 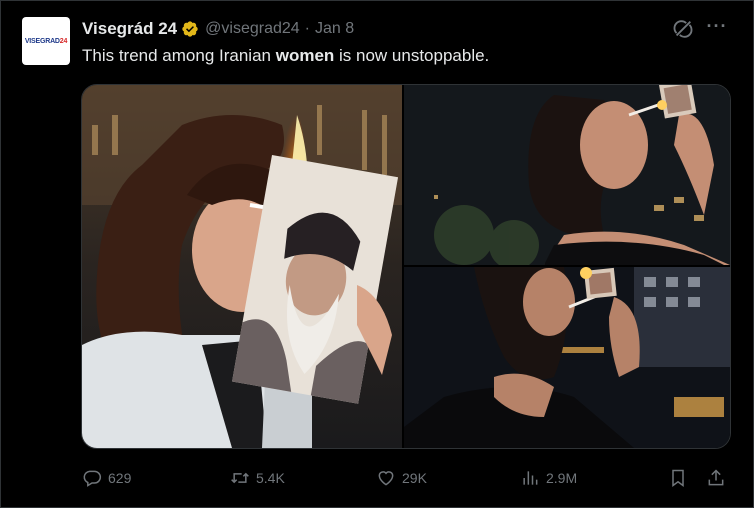 What do you see at coordinates (240, 478) in the screenshot?
I see `retweet-icon` at bounding box center [240, 478].